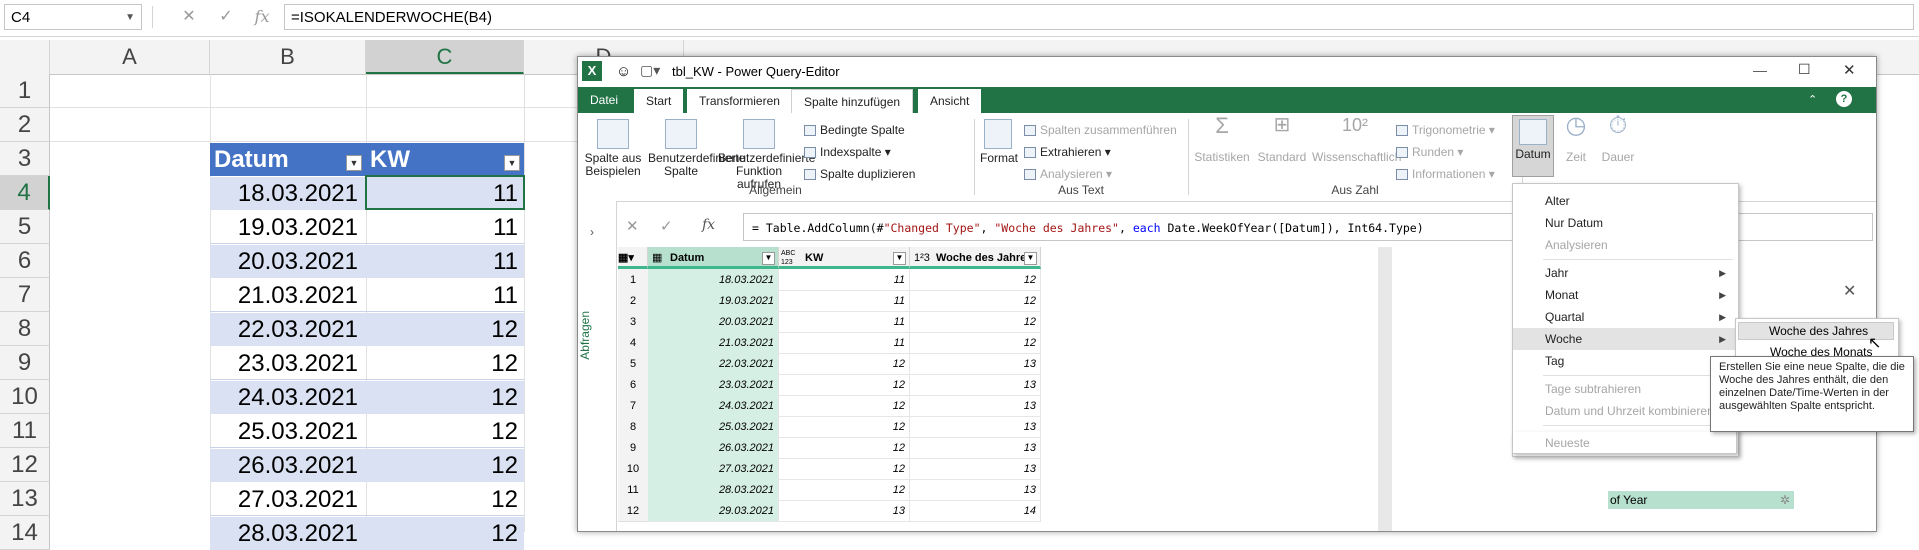 The width and height of the screenshot is (1919, 550). I want to click on column-header-b: B, so click(288, 57).